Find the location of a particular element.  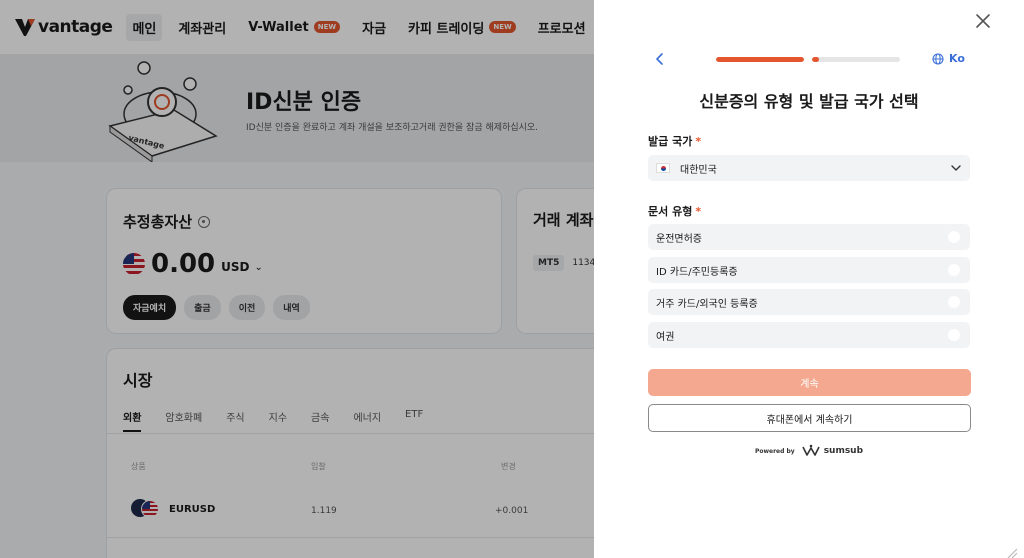

language-label: Ko is located at coordinates (957, 58).